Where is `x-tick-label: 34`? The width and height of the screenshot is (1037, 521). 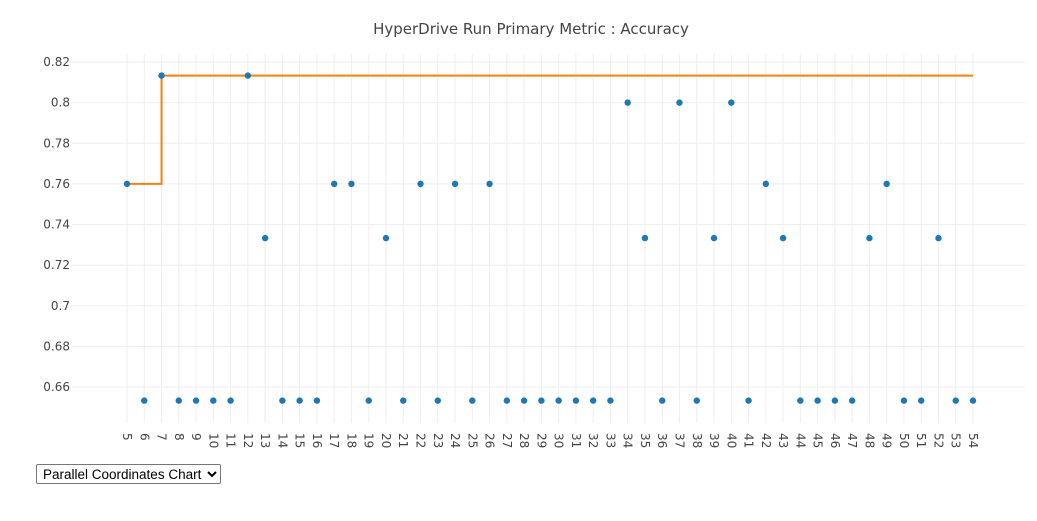 x-tick-label: 34 is located at coordinates (628, 440).